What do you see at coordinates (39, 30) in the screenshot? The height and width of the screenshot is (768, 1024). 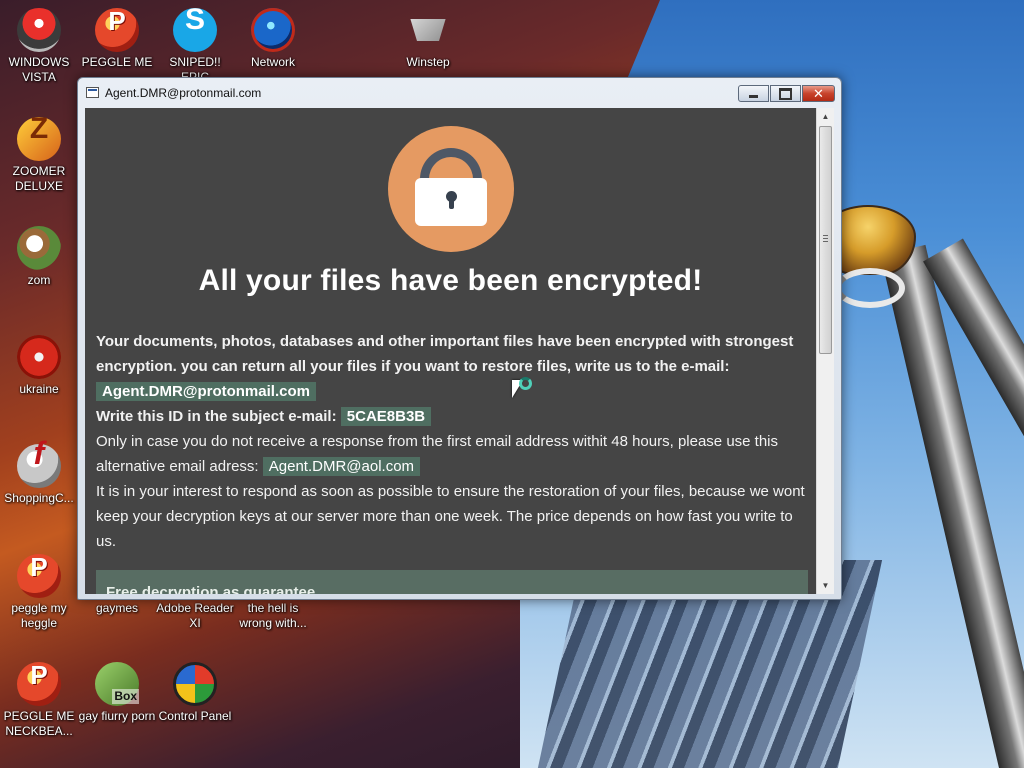 I see `vista-icon` at bounding box center [39, 30].